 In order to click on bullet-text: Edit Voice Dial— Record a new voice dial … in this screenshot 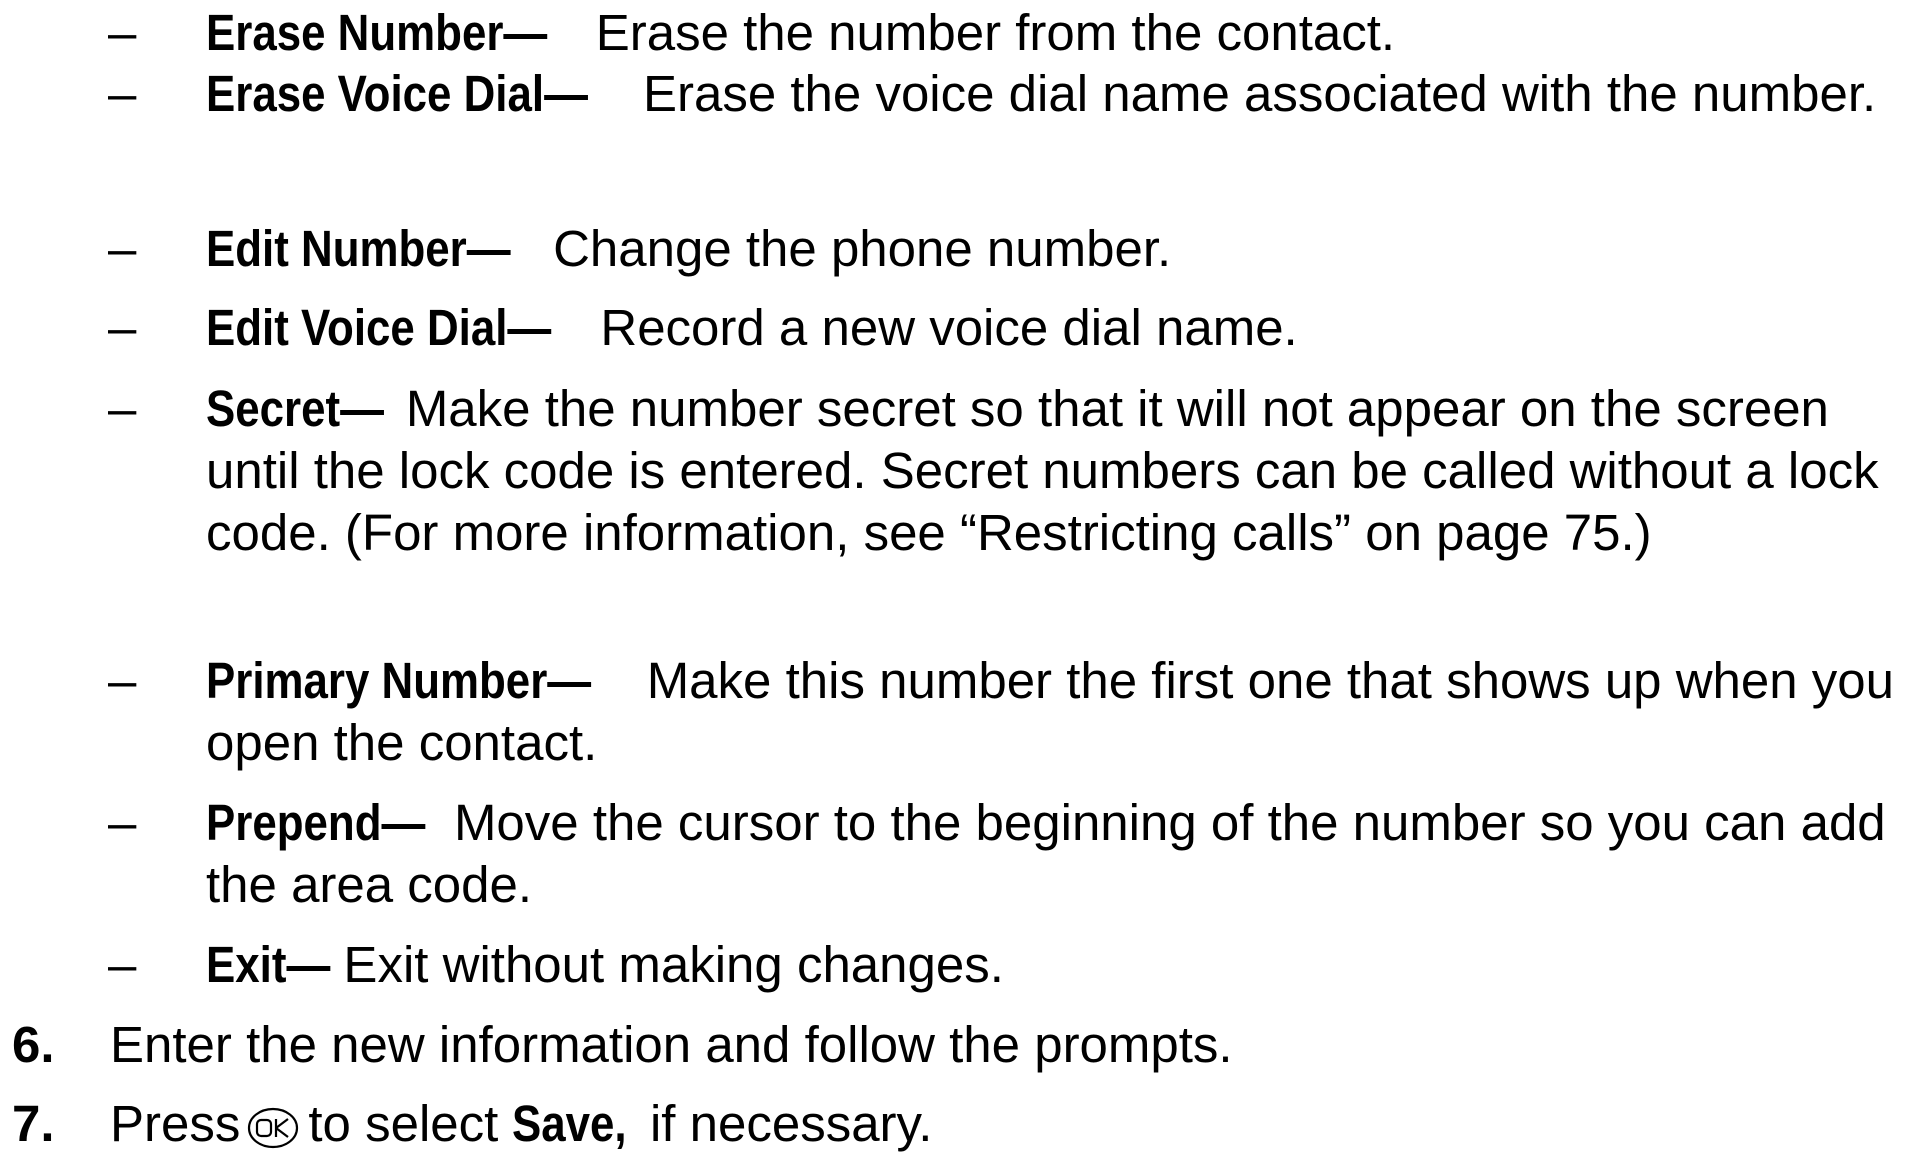, I will do `click(1056, 328)`.